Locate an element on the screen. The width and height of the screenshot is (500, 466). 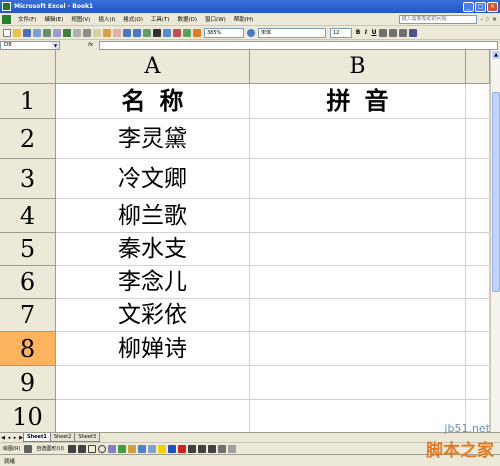
draw-menu-button: 绘图(R) is located at coordinates (11, 448).